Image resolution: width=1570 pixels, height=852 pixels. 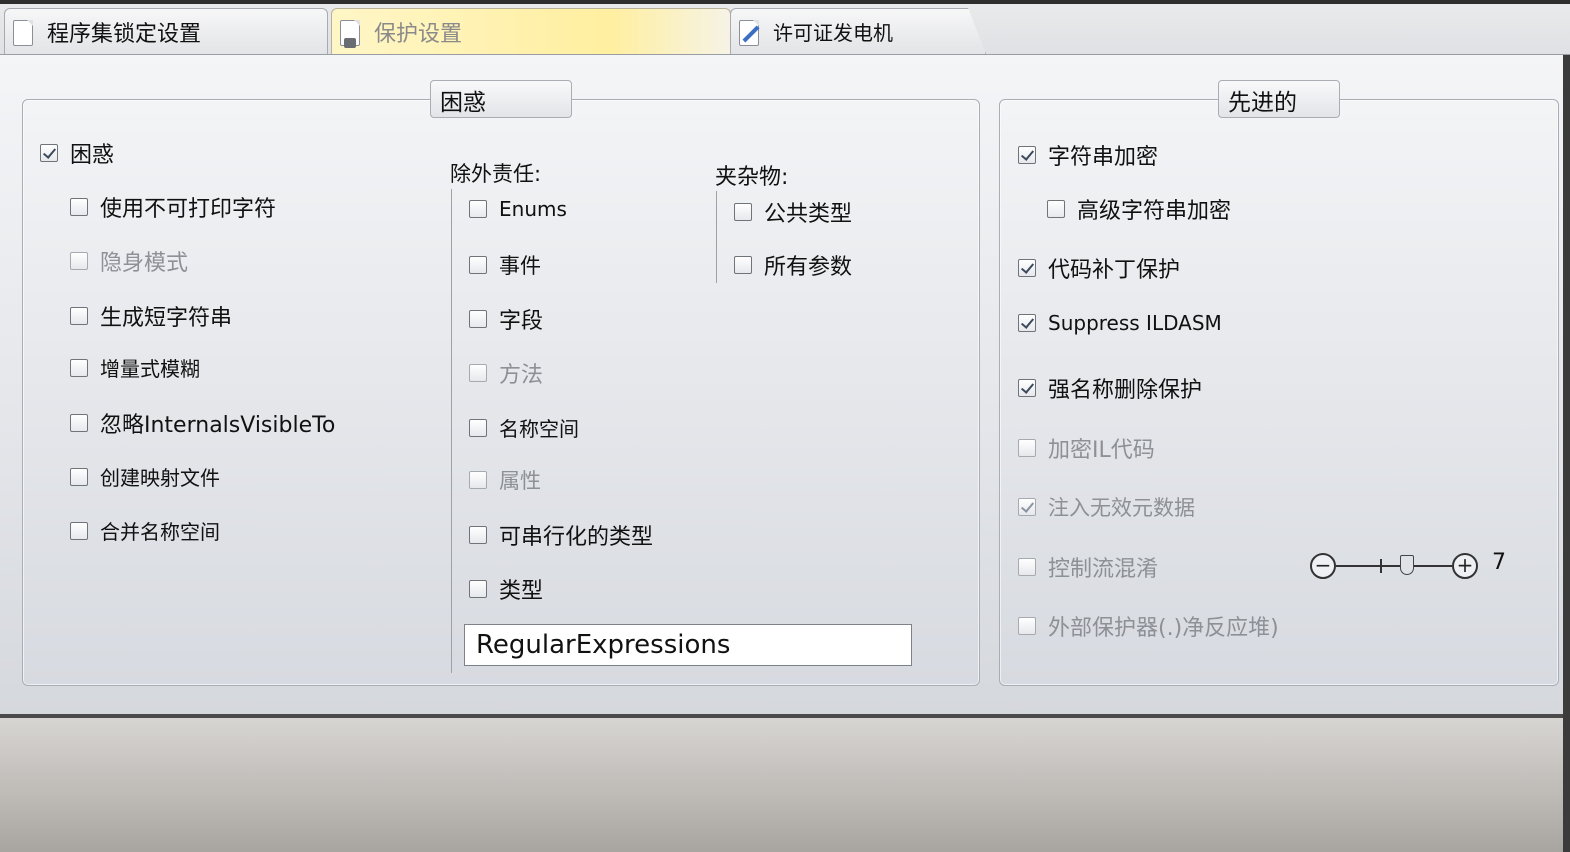 I want to click on tab-assembly-lock-settings: 程序集锁定设置, so click(x=166, y=31).